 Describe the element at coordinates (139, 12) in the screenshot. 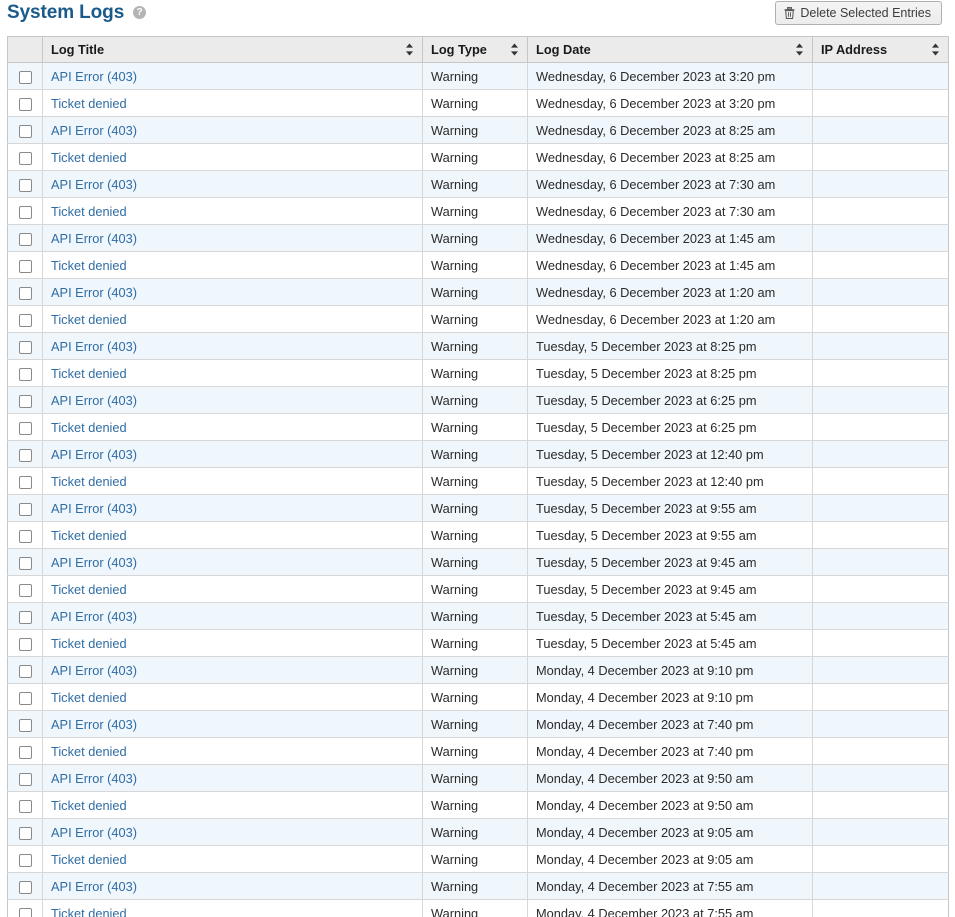

I see `help-circle-icon: ?` at that location.